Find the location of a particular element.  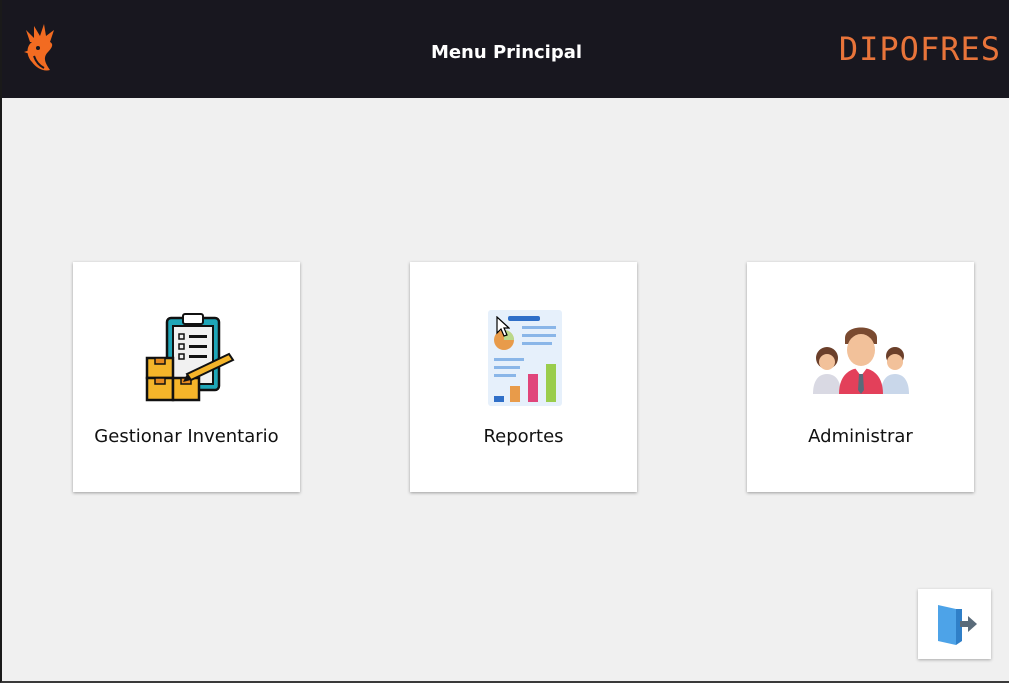

inventory-card: Gestionar Inventario is located at coordinates (186, 377).